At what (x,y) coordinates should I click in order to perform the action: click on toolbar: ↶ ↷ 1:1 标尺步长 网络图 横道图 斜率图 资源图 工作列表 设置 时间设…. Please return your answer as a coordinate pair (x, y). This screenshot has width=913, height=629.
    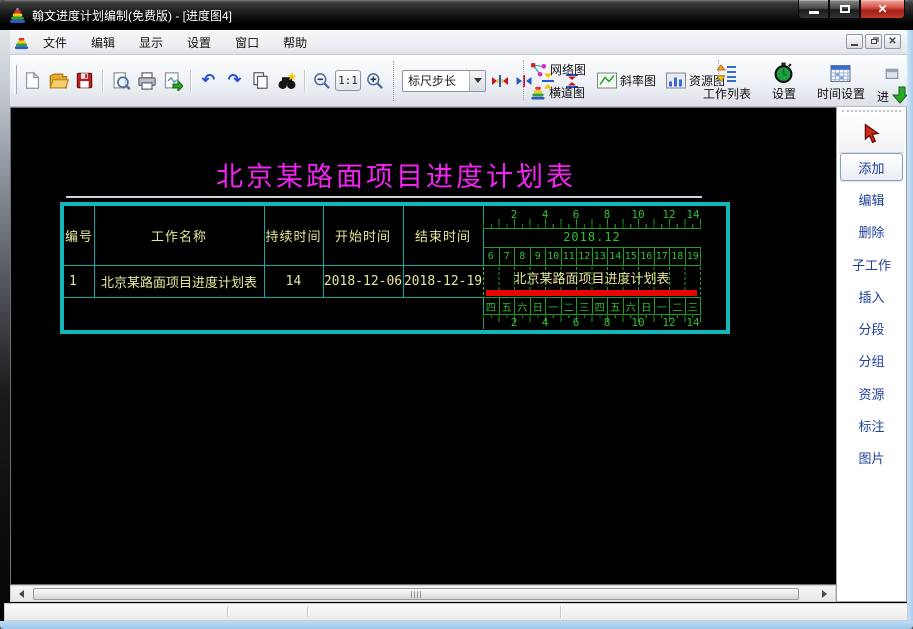
    Looking at the image, I should click on (458, 81).